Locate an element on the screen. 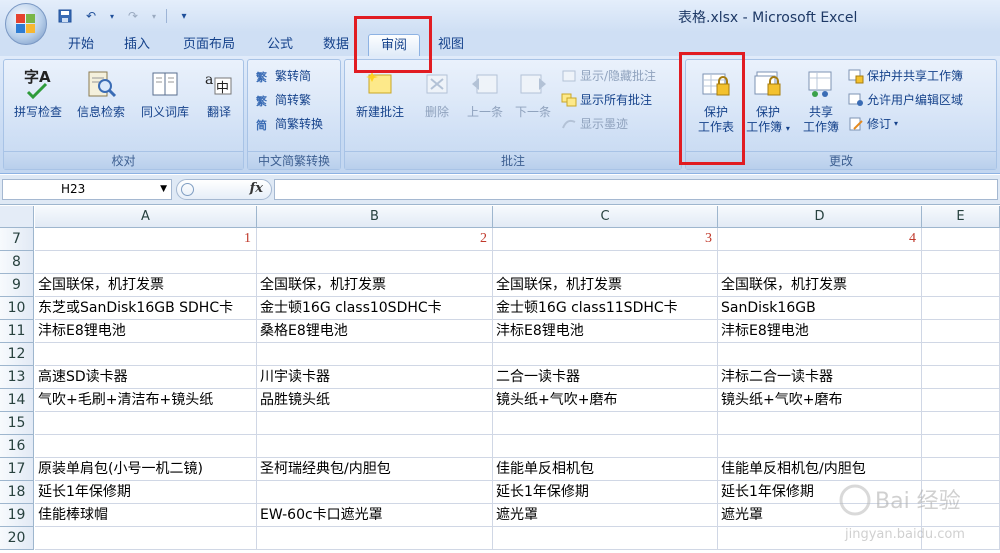 This screenshot has width=1000, height=553. cell-e15 is located at coordinates (961, 423).